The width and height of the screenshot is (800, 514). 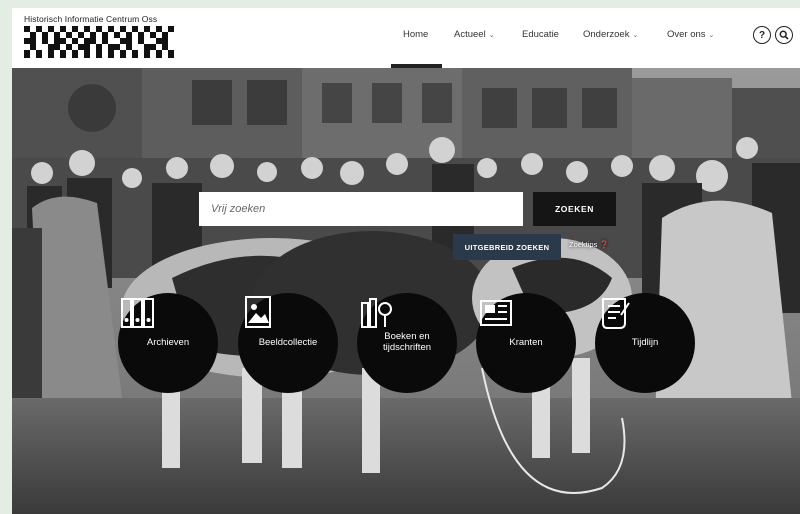 I want to click on archive-folders-icon, so click(x=137, y=313).